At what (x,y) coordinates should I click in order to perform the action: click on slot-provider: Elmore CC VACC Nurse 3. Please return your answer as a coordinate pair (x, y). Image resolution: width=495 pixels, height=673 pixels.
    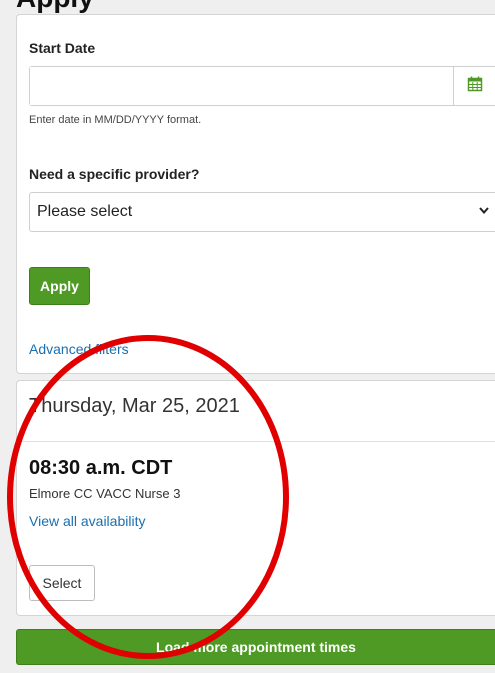
    Looking at the image, I should click on (105, 493).